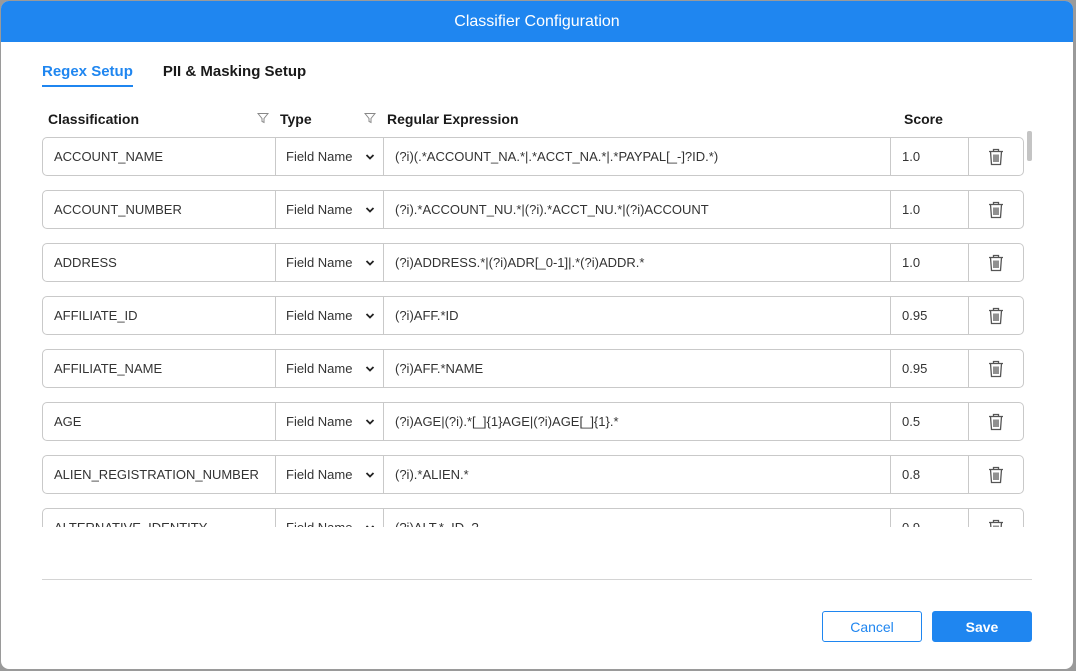 The image size is (1076, 671). I want to click on column-header-score: Score, so click(923, 119).